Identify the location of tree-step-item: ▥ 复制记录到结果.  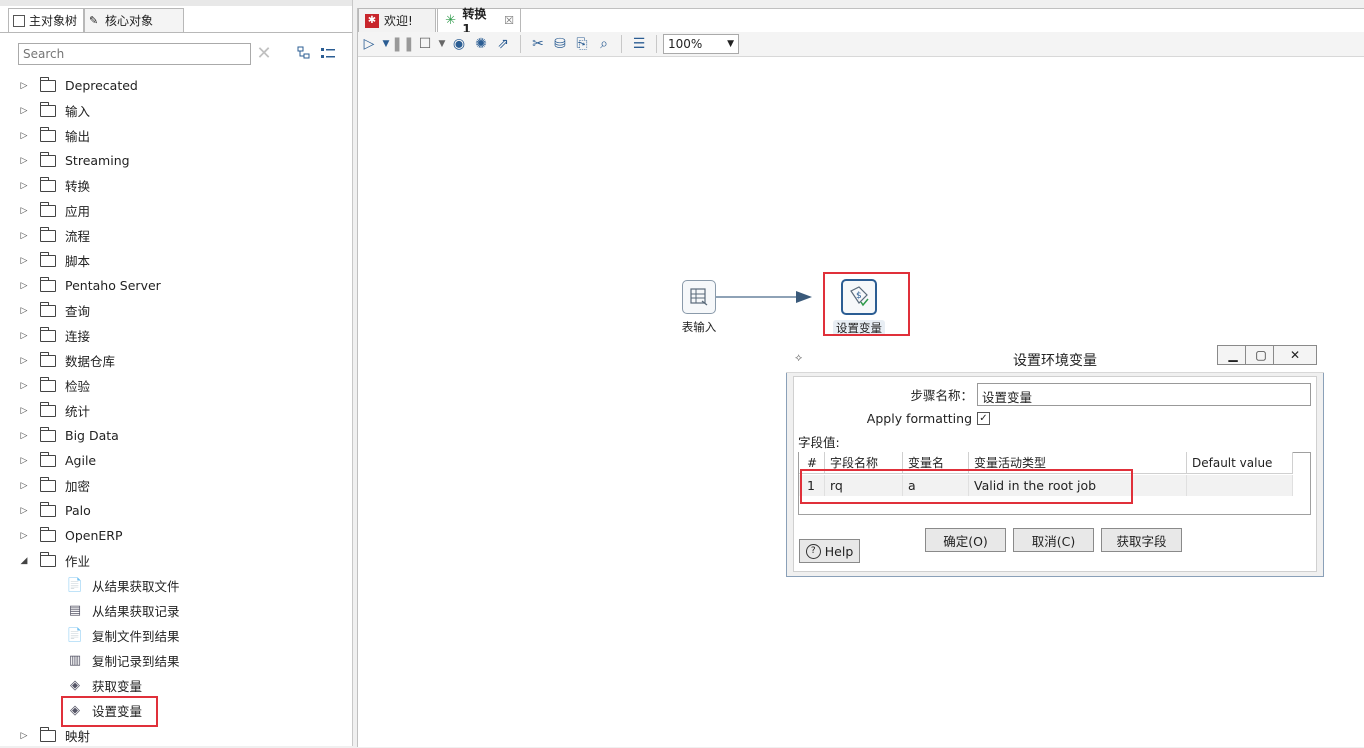
(231, 660).